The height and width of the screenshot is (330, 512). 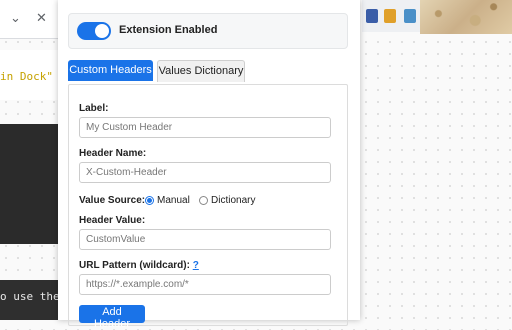 What do you see at coordinates (149, 200) in the screenshot?
I see `manual-radio` at bounding box center [149, 200].